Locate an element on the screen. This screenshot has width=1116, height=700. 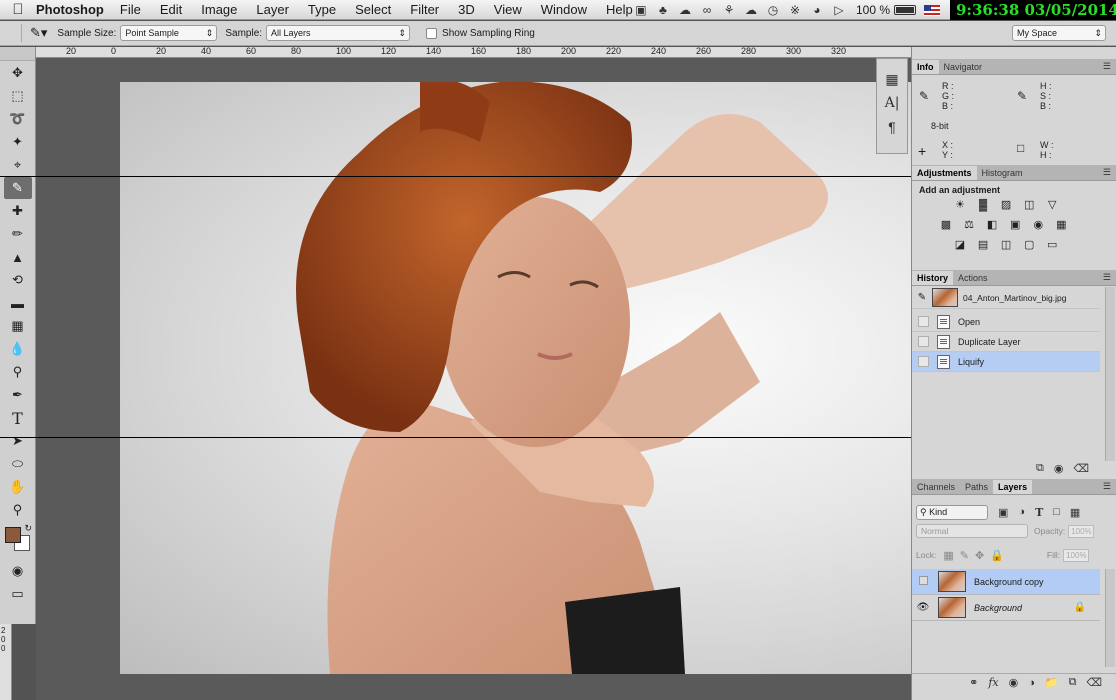
curves-icon: ▨ is located at coordinates (1006, 205).